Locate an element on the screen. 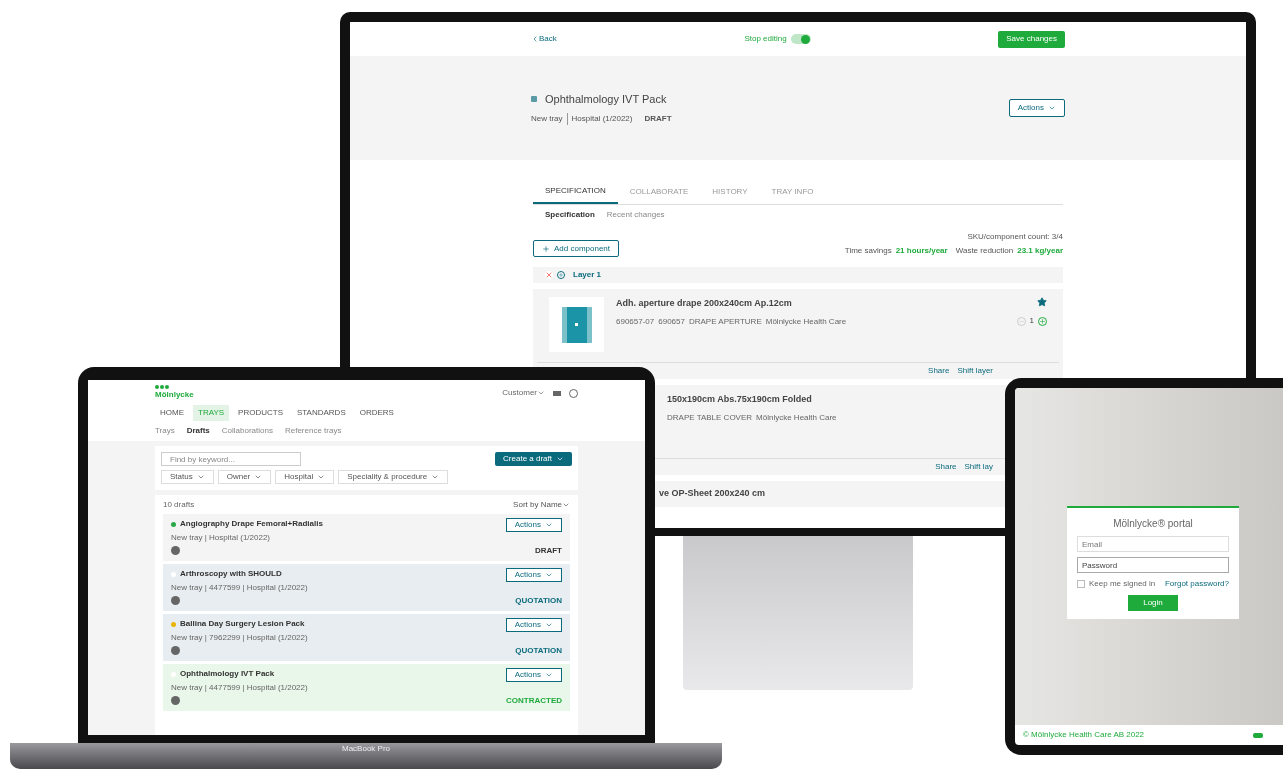 The height and width of the screenshot is (772, 1283). component-title: 150x190cm Abs.75x190cm Folded is located at coordinates (740, 399).